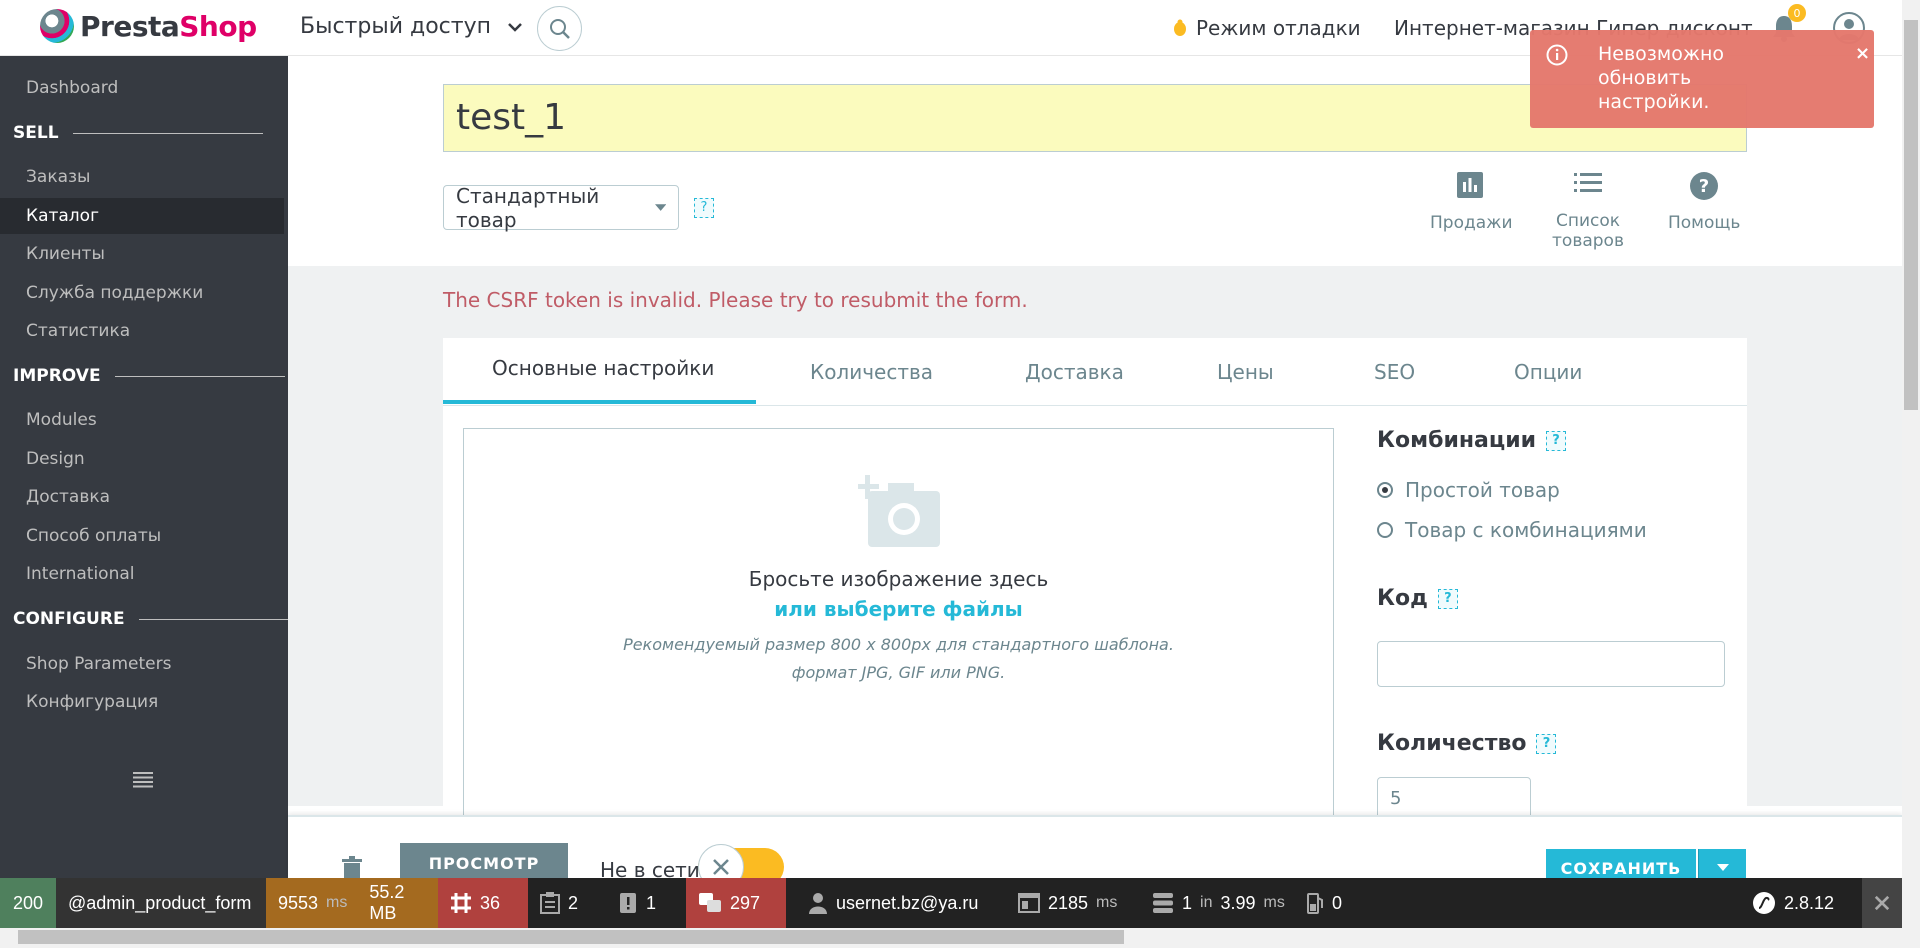  I want to click on render-panel: 2185 ms, so click(1067, 903).